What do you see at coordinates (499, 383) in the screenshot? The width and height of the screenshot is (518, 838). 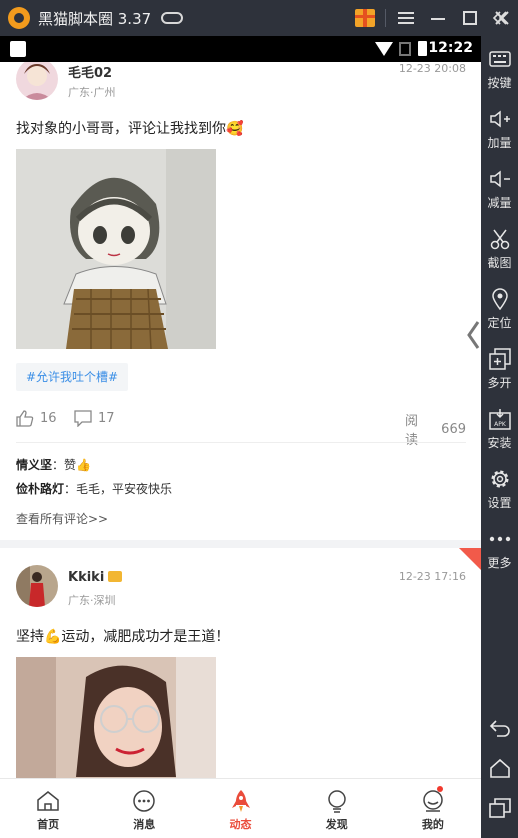 I see `sidebar-item-label: 多开` at bounding box center [499, 383].